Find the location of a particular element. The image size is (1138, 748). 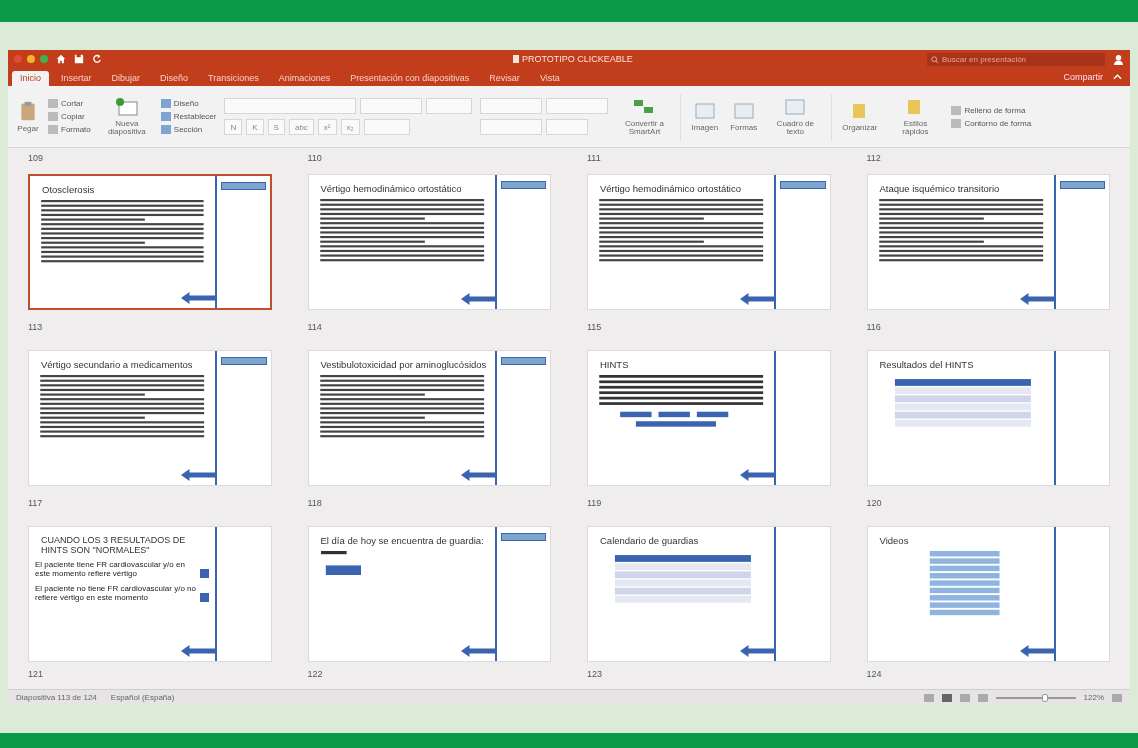

ribbon-tab: Diseño is located at coordinates (174, 78).